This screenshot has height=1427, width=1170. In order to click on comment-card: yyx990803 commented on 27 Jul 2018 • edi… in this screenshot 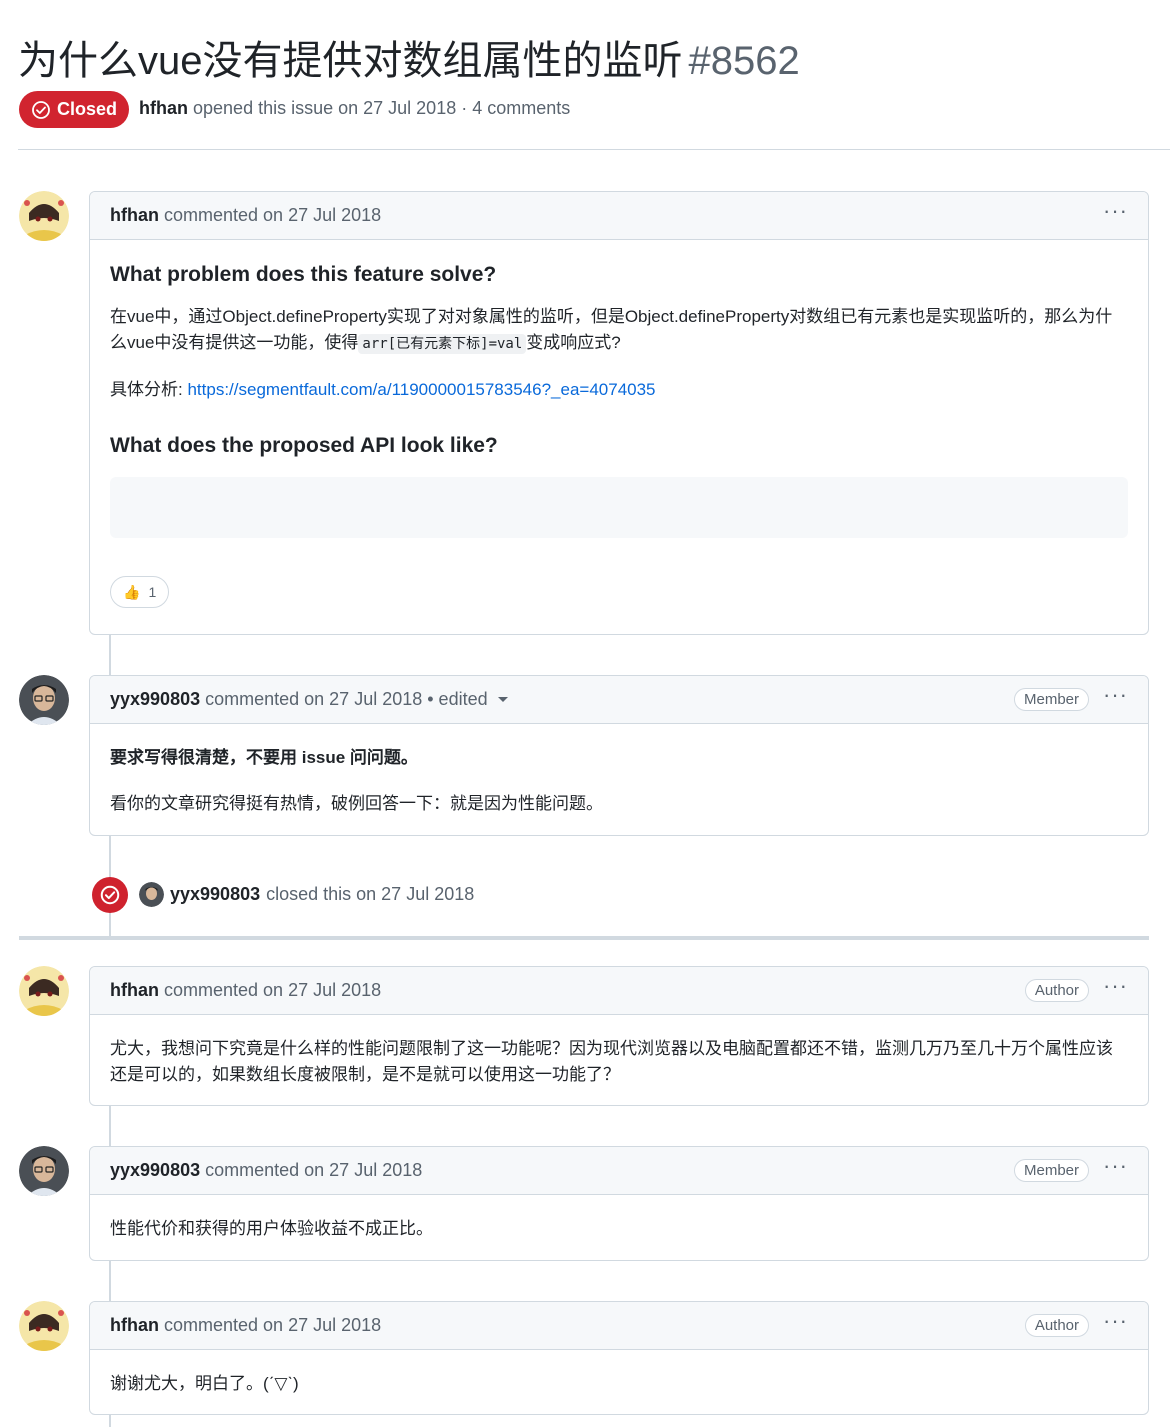, I will do `click(619, 755)`.